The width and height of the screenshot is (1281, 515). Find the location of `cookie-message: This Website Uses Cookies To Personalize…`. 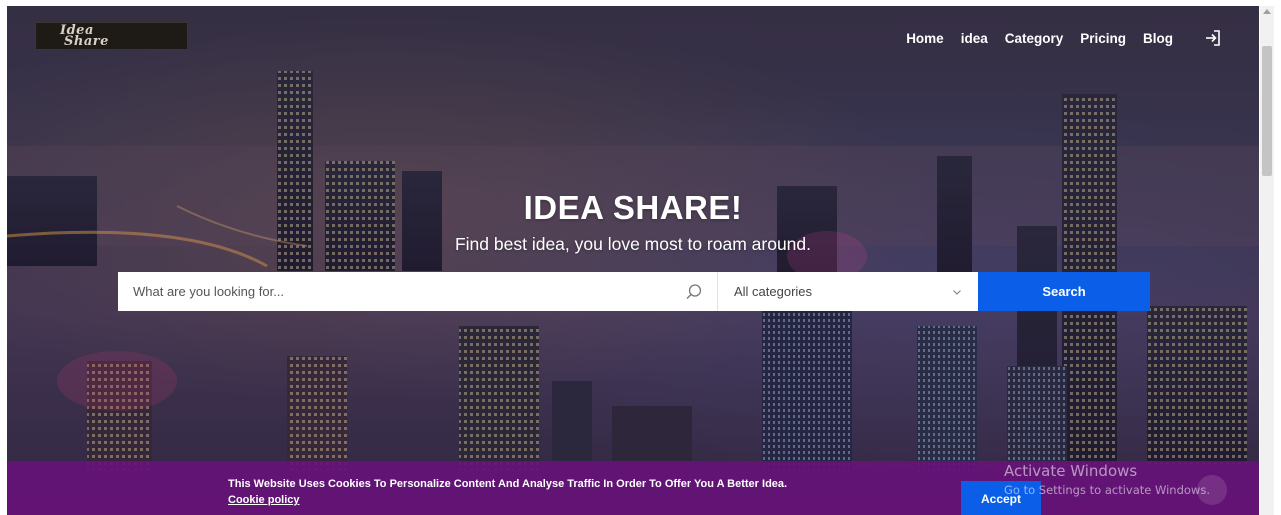

cookie-message: This Website Uses Cookies To Personalize… is located at coordinates (508, 484).